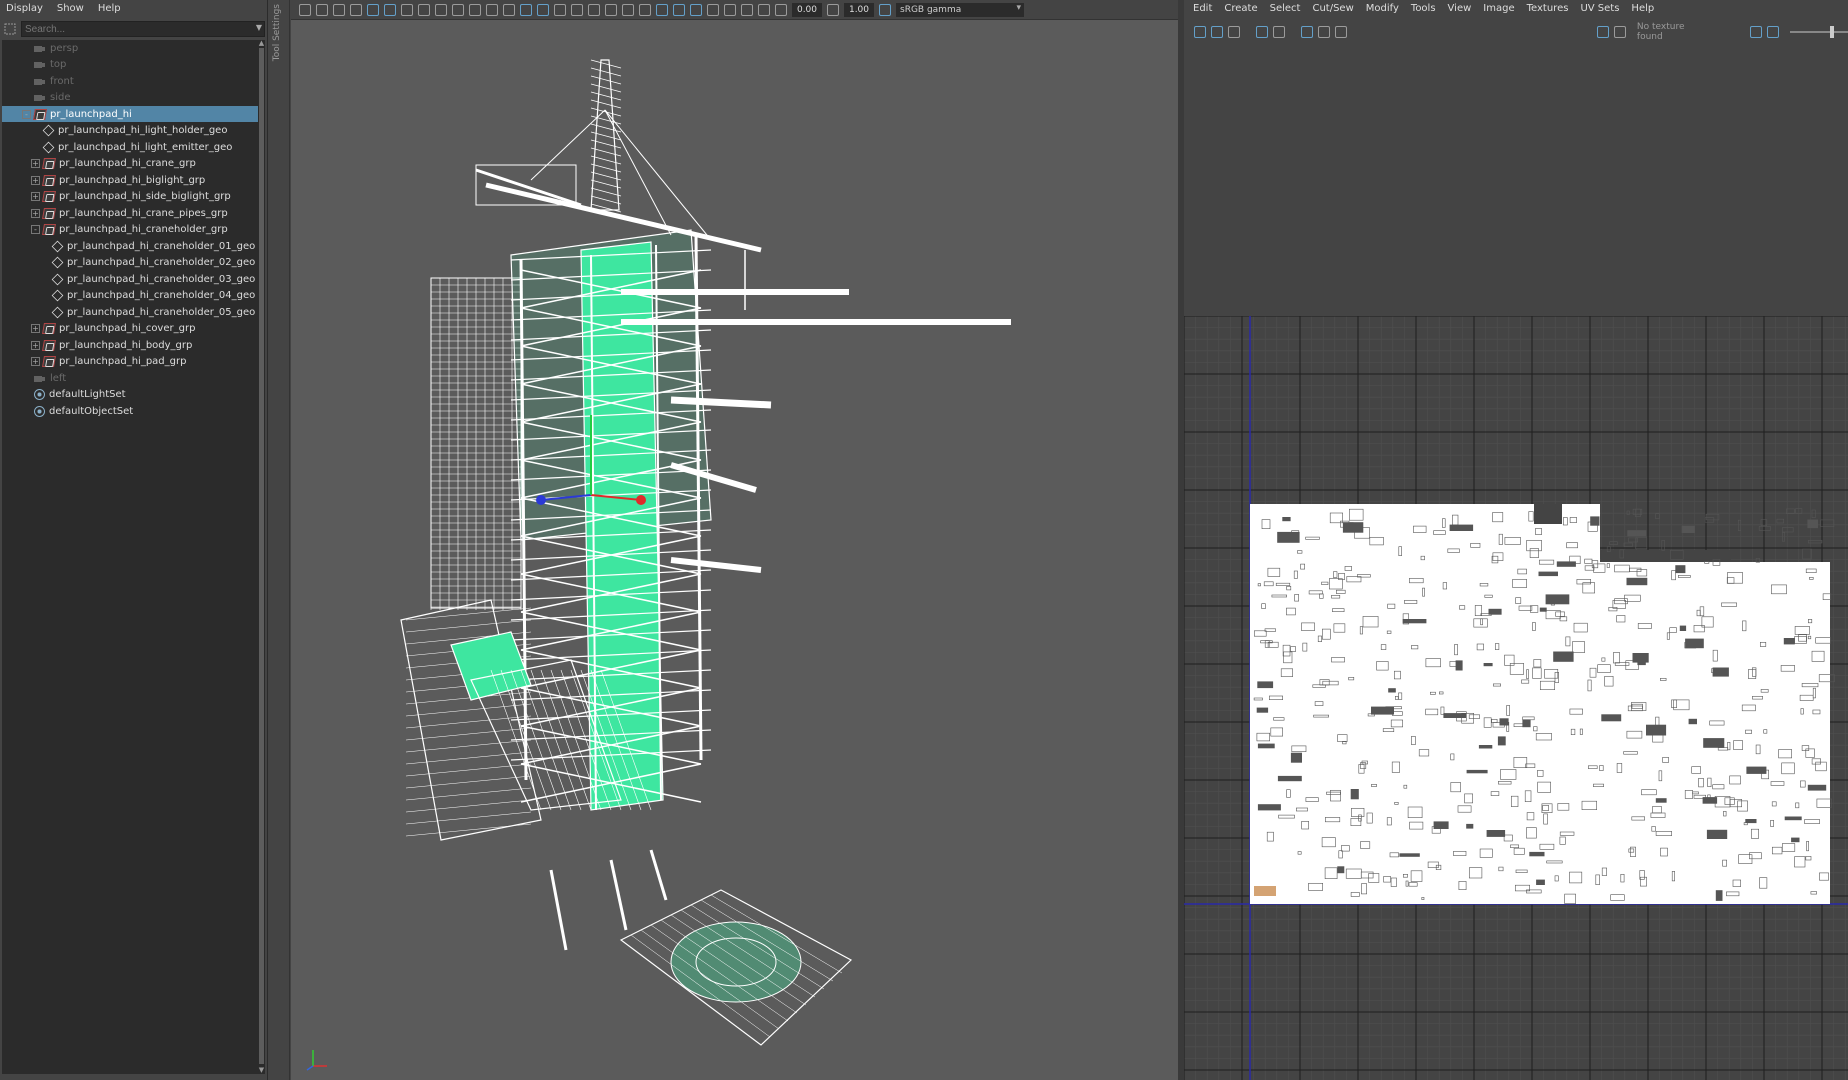 The width and height of the screenshot is (1848, 1080). Describe the element at coordinates (130, 180) in the screenshot. I see `outliner-item: + pr_launchpad_hi_biglight_grp` at that location.